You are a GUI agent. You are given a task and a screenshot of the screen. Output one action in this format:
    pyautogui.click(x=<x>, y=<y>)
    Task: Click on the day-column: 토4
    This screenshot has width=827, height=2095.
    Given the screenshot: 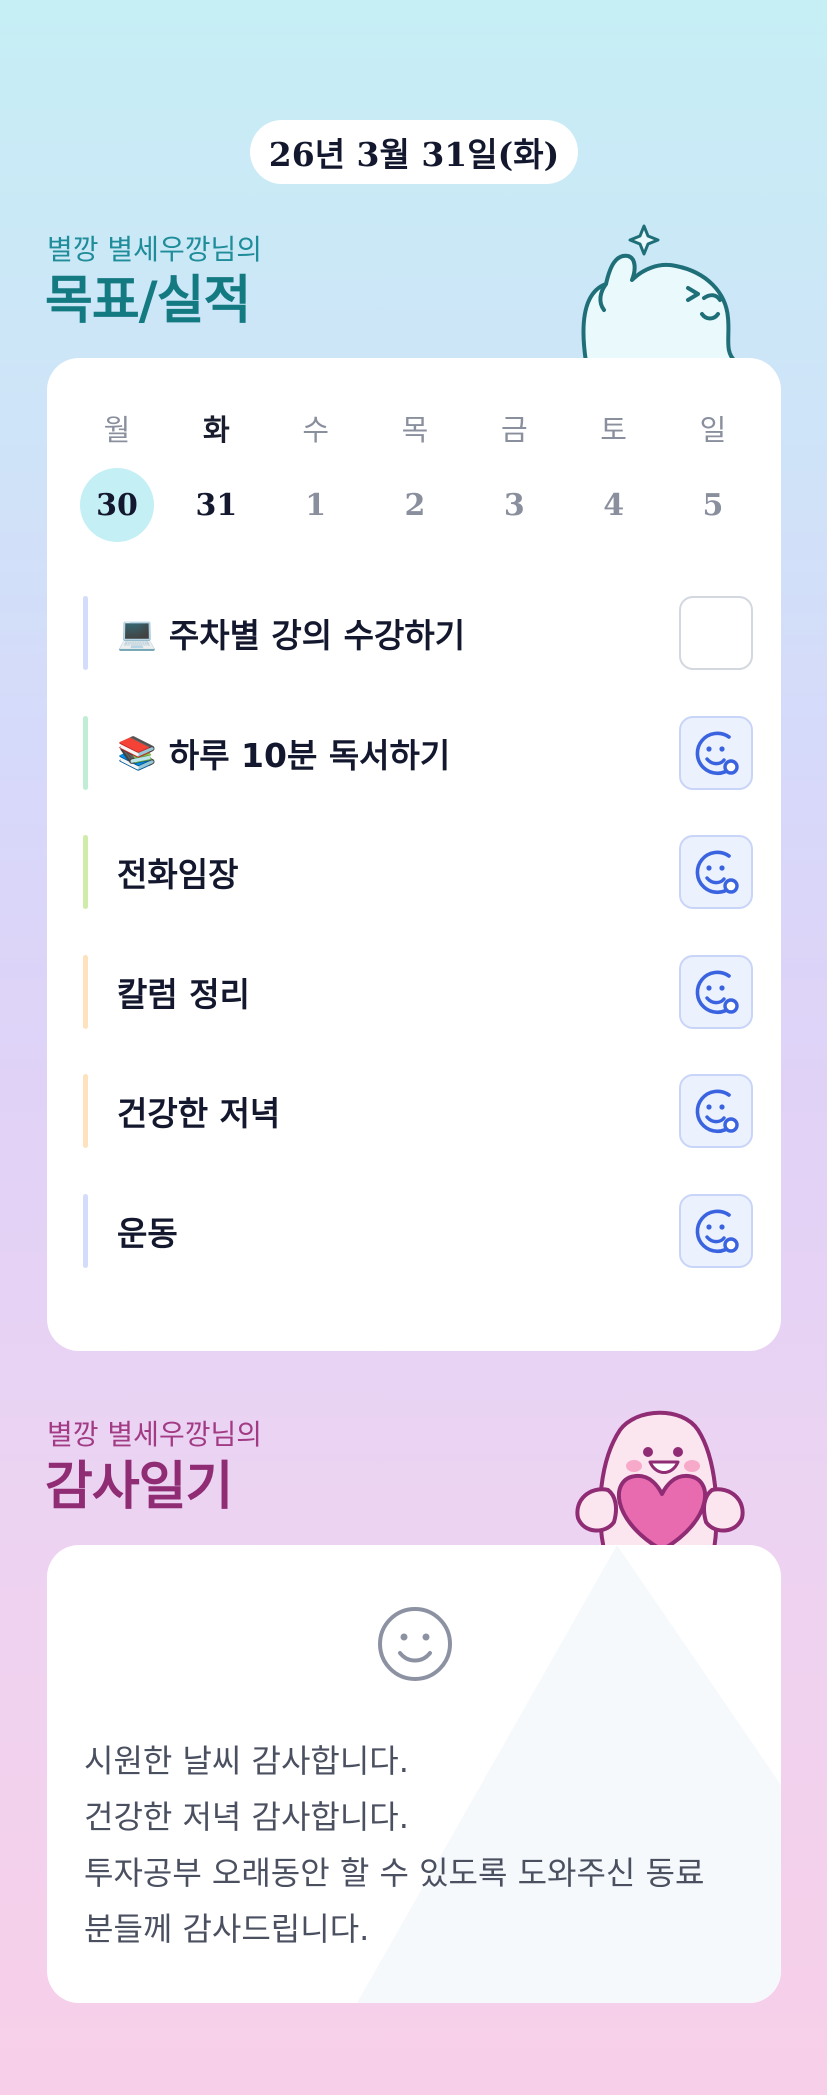 What is the action you would take?
    pyautogui.click(x=614, y=476)
    